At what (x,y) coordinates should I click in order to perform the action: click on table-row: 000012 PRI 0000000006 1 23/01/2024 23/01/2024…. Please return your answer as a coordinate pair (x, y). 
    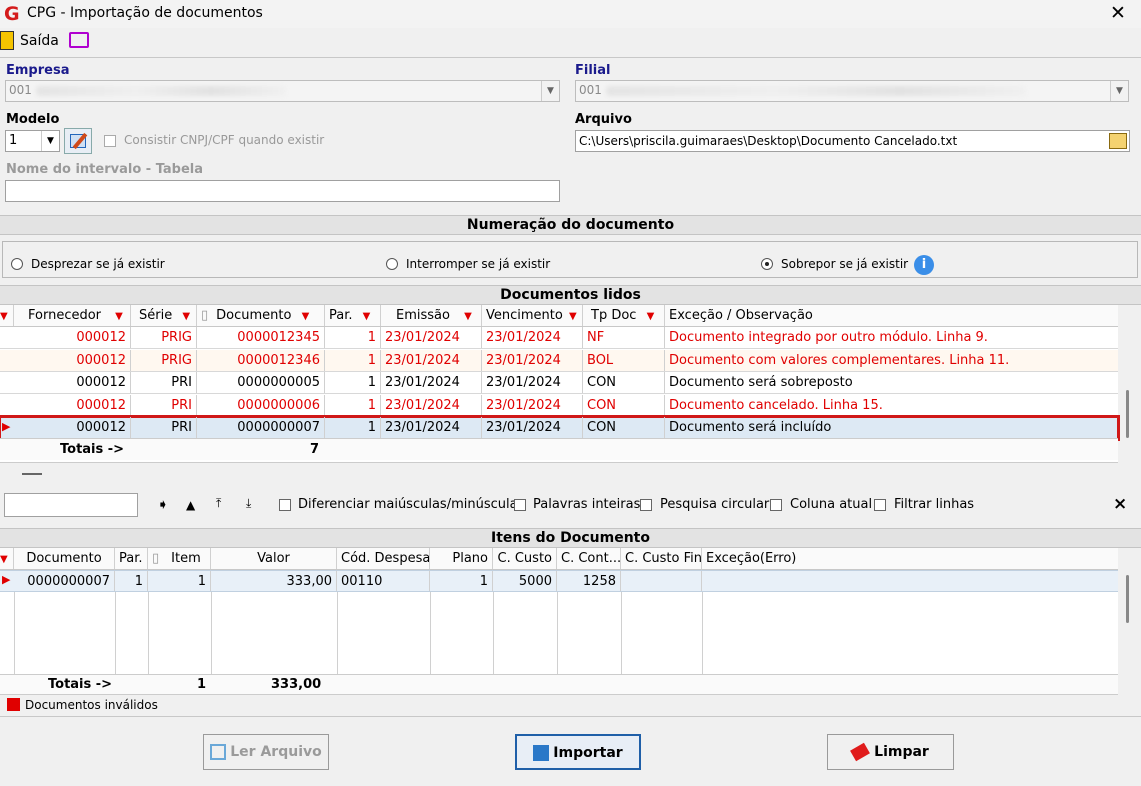
    Looking at the image, I should click on (559, 405).